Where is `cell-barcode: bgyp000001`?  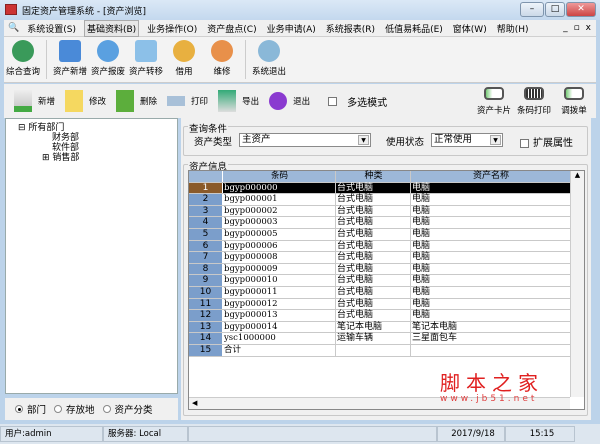
cell-barcode: bgyp000001 is located at coordinates (279, 199).